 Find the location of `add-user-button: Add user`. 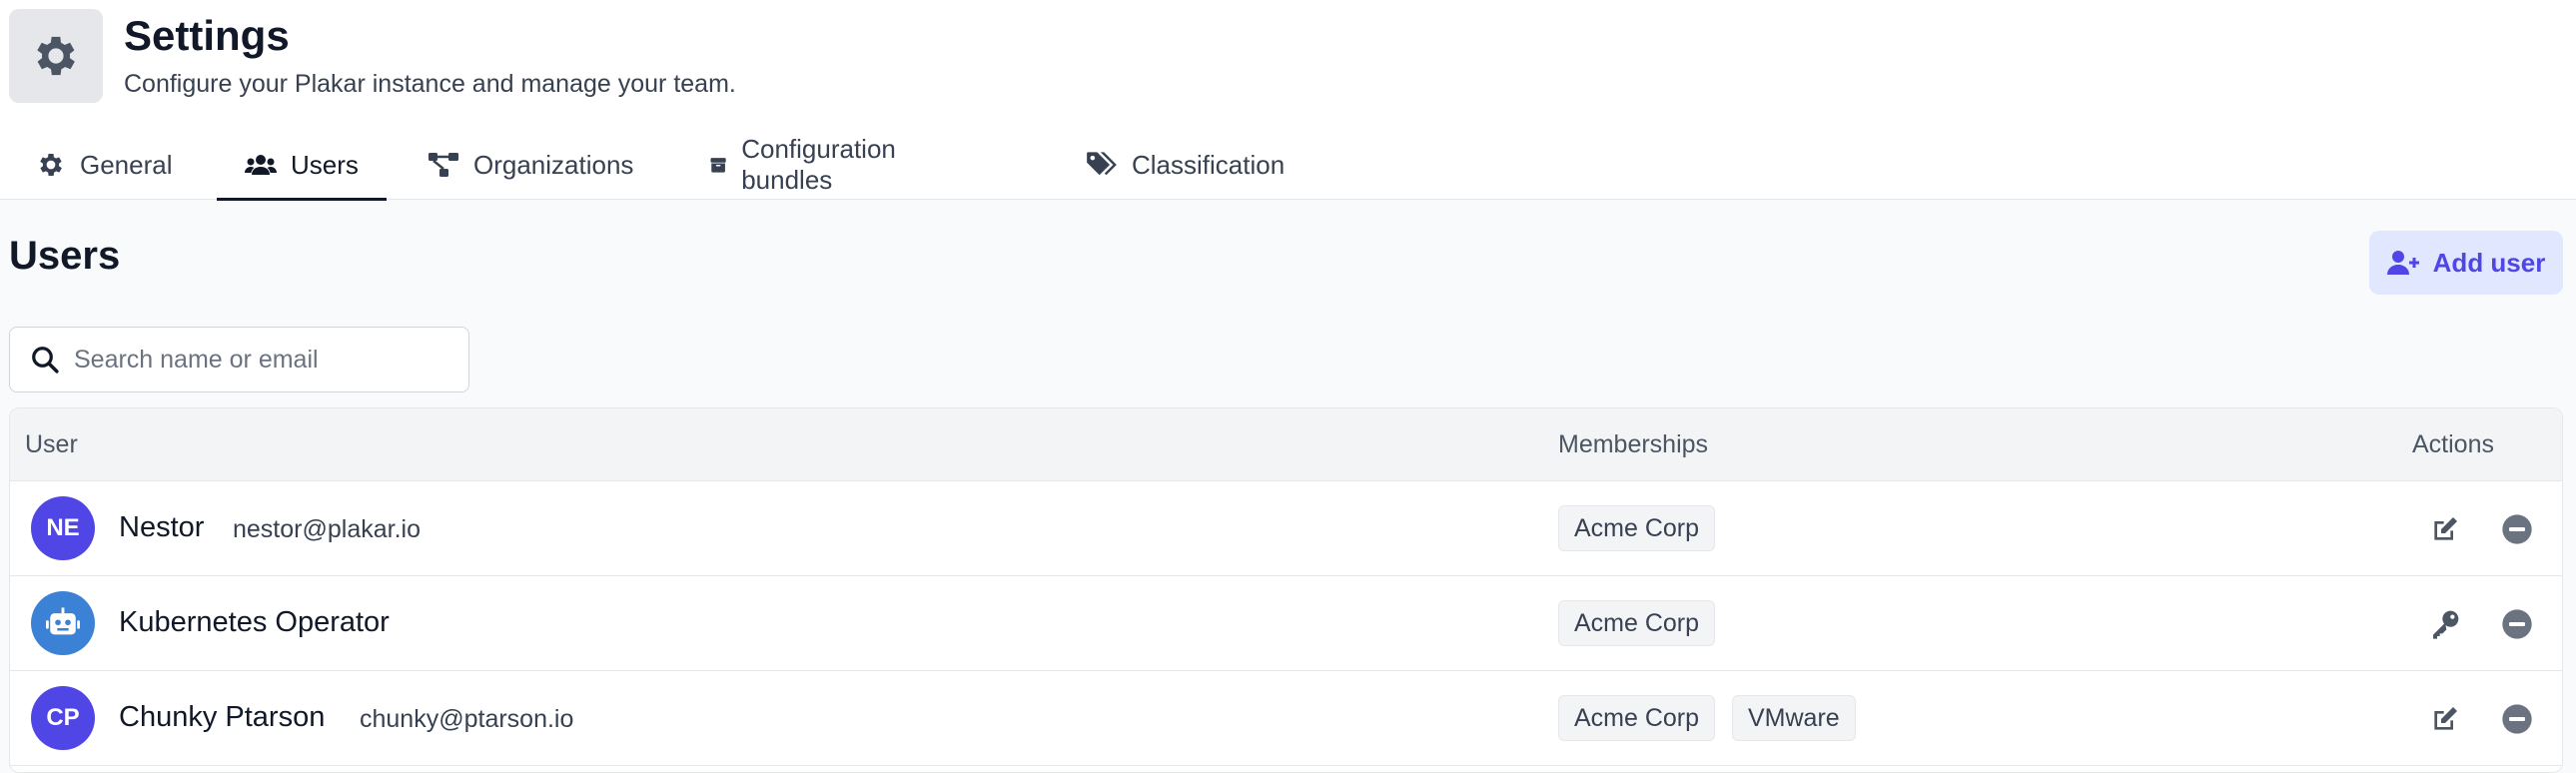

add-user-button: Add user is located at coordinates (2466, 263).